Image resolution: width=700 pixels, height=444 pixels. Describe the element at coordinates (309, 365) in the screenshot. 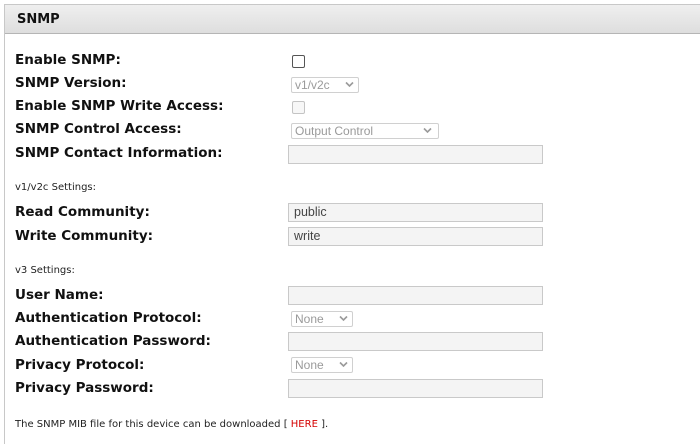

I see `privacy-protocol-value: None` at that location.